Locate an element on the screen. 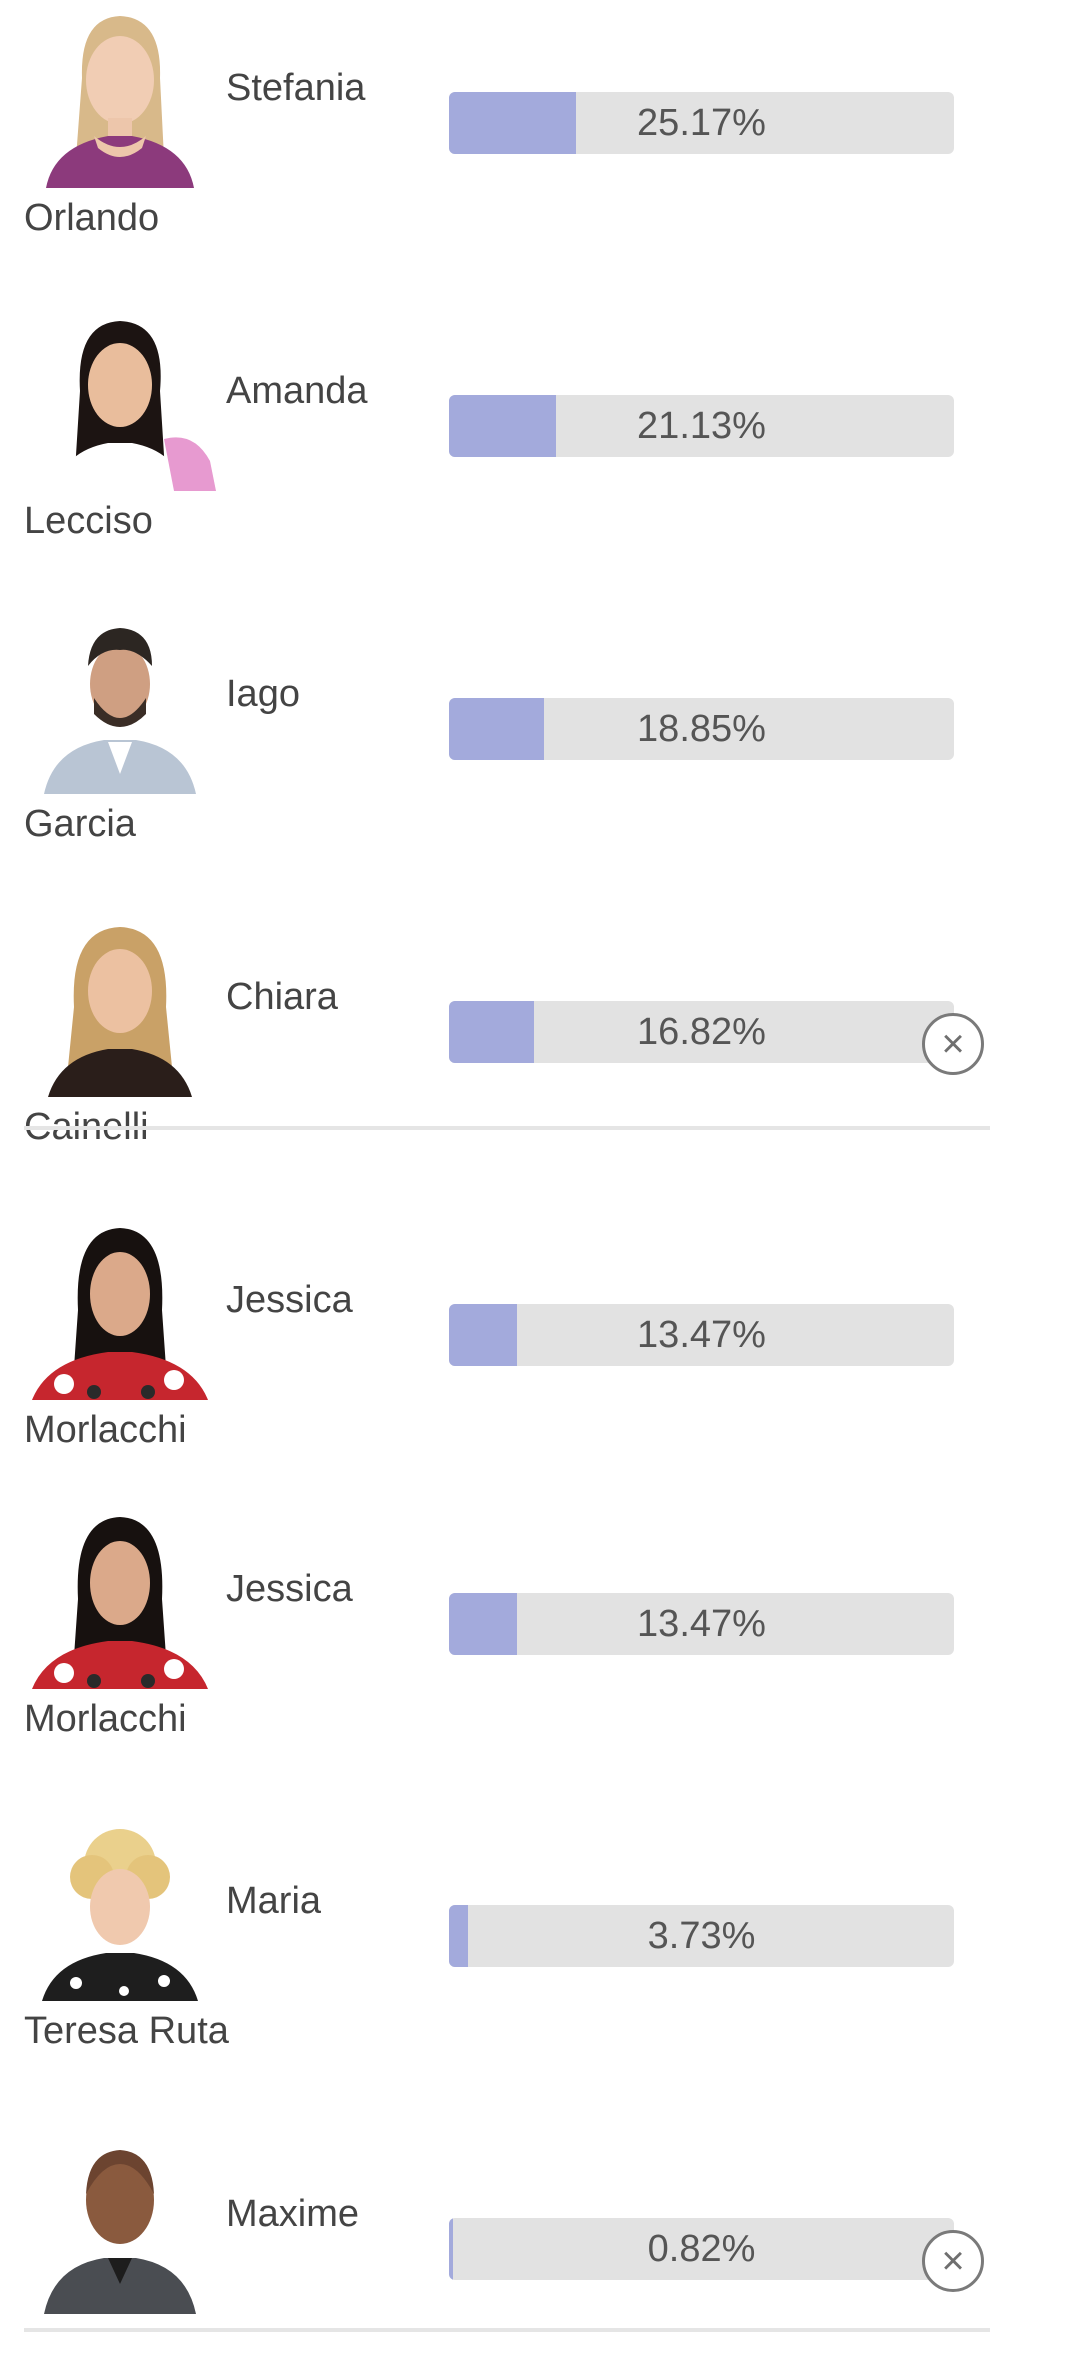 This screenshot has width=1075, height=2376. candidate-last-name: Garcia is located at coordinates (80, 824).